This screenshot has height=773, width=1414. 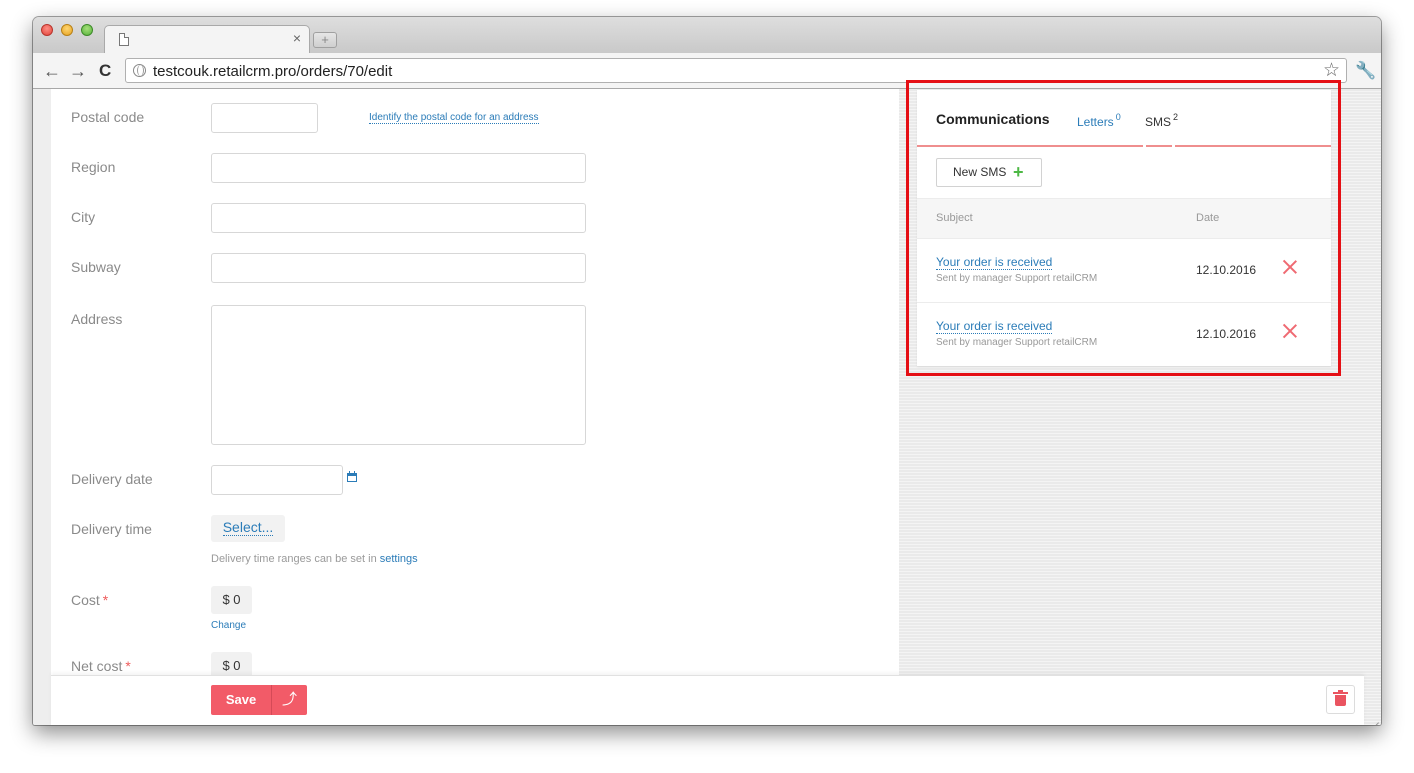 I want to click on net-cost-label: Net cost *, so click(x=101, y=666).